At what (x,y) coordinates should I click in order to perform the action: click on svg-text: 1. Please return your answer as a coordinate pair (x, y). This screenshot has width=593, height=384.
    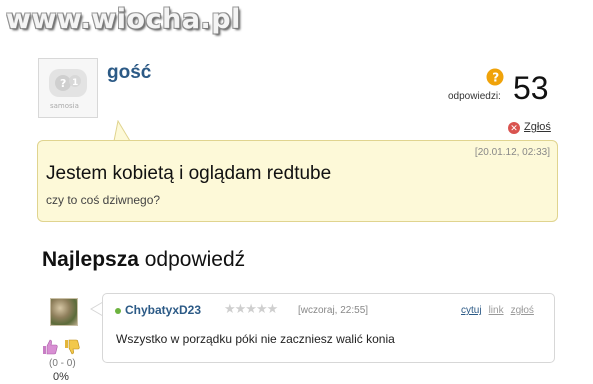
    Looking at the image, I should click on (75, 83).